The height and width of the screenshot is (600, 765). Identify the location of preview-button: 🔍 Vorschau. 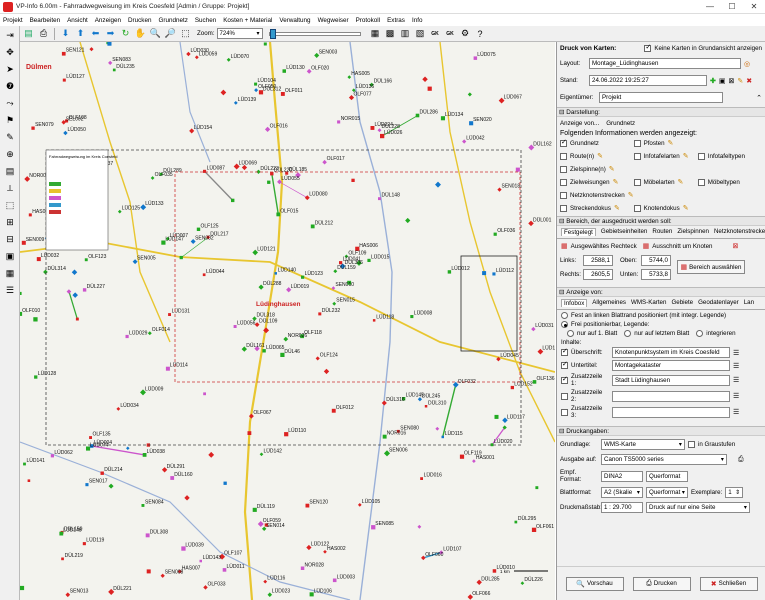
(594, 583).